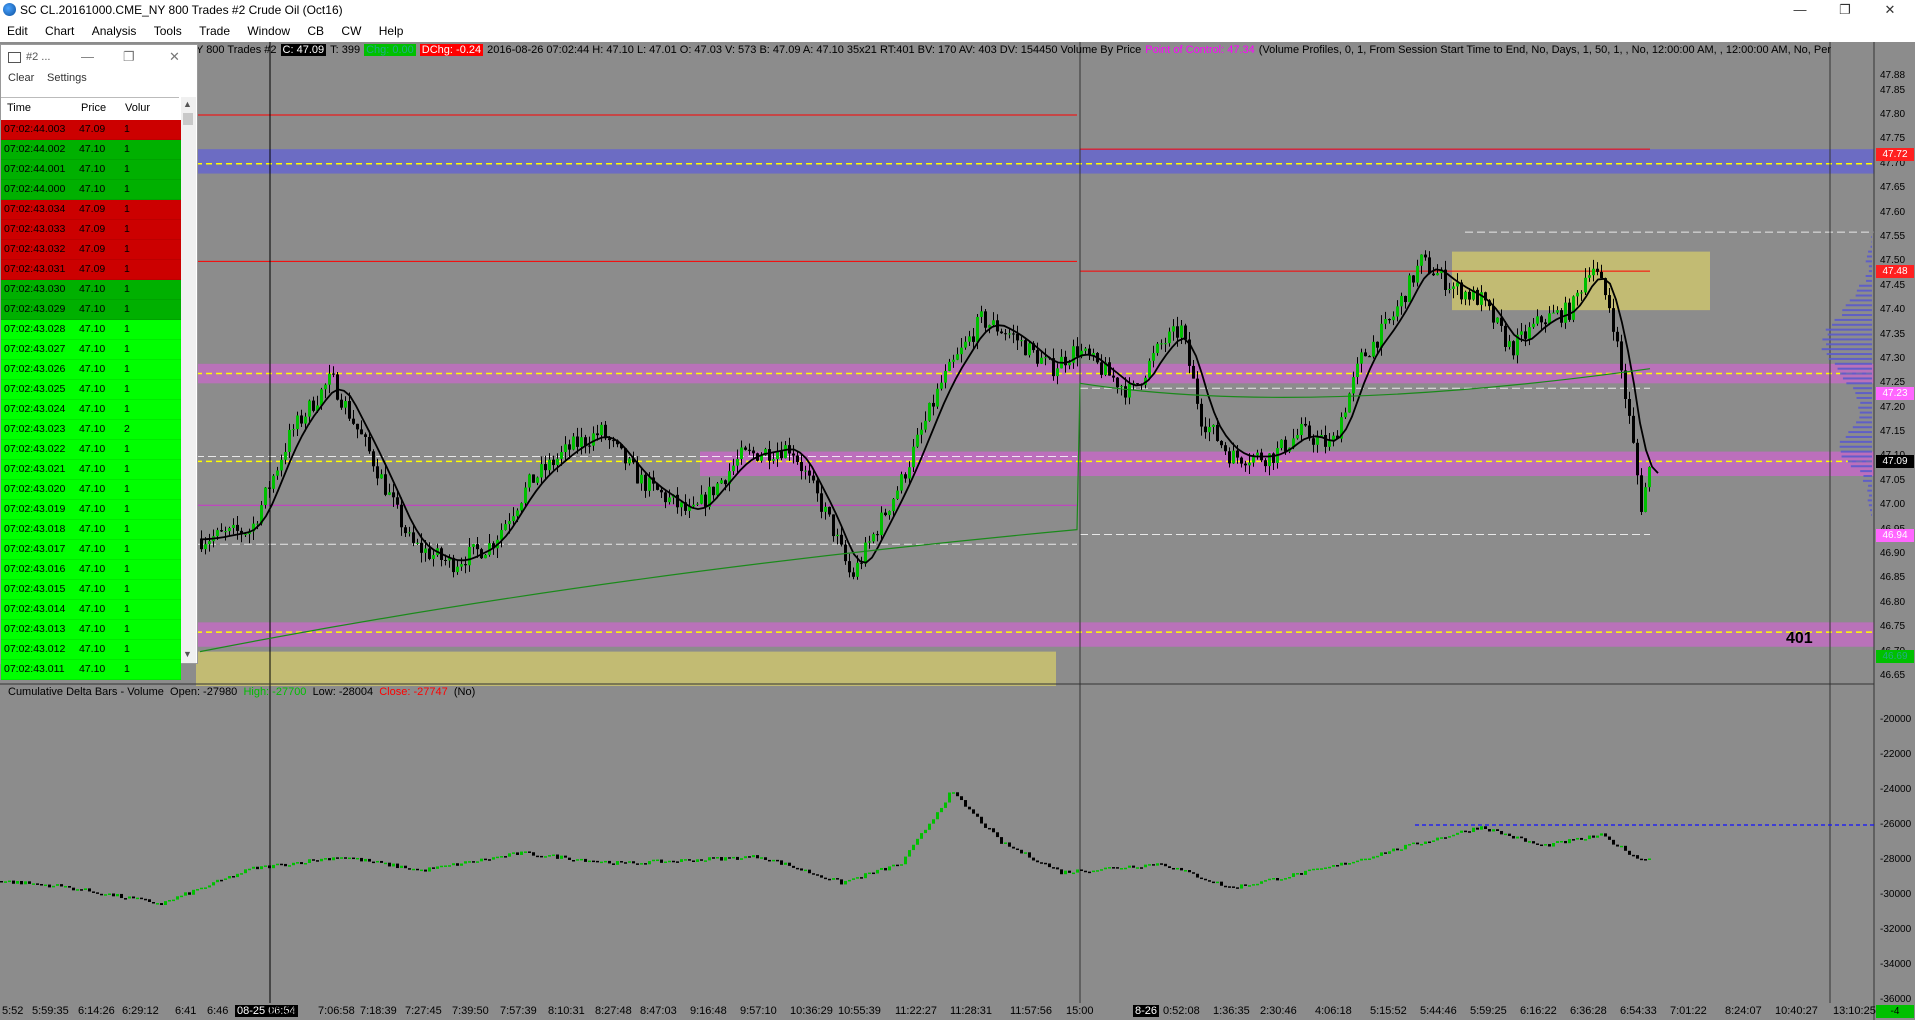 The image size is (1915, 1020). I want to click on ts-row: 07:02:43.020 47.10 1, so click(91, 490).